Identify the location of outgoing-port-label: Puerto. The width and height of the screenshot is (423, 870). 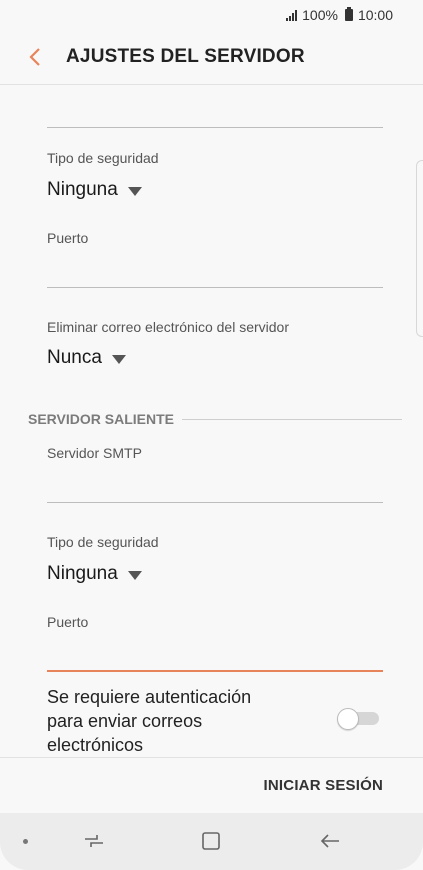
(68, 622).